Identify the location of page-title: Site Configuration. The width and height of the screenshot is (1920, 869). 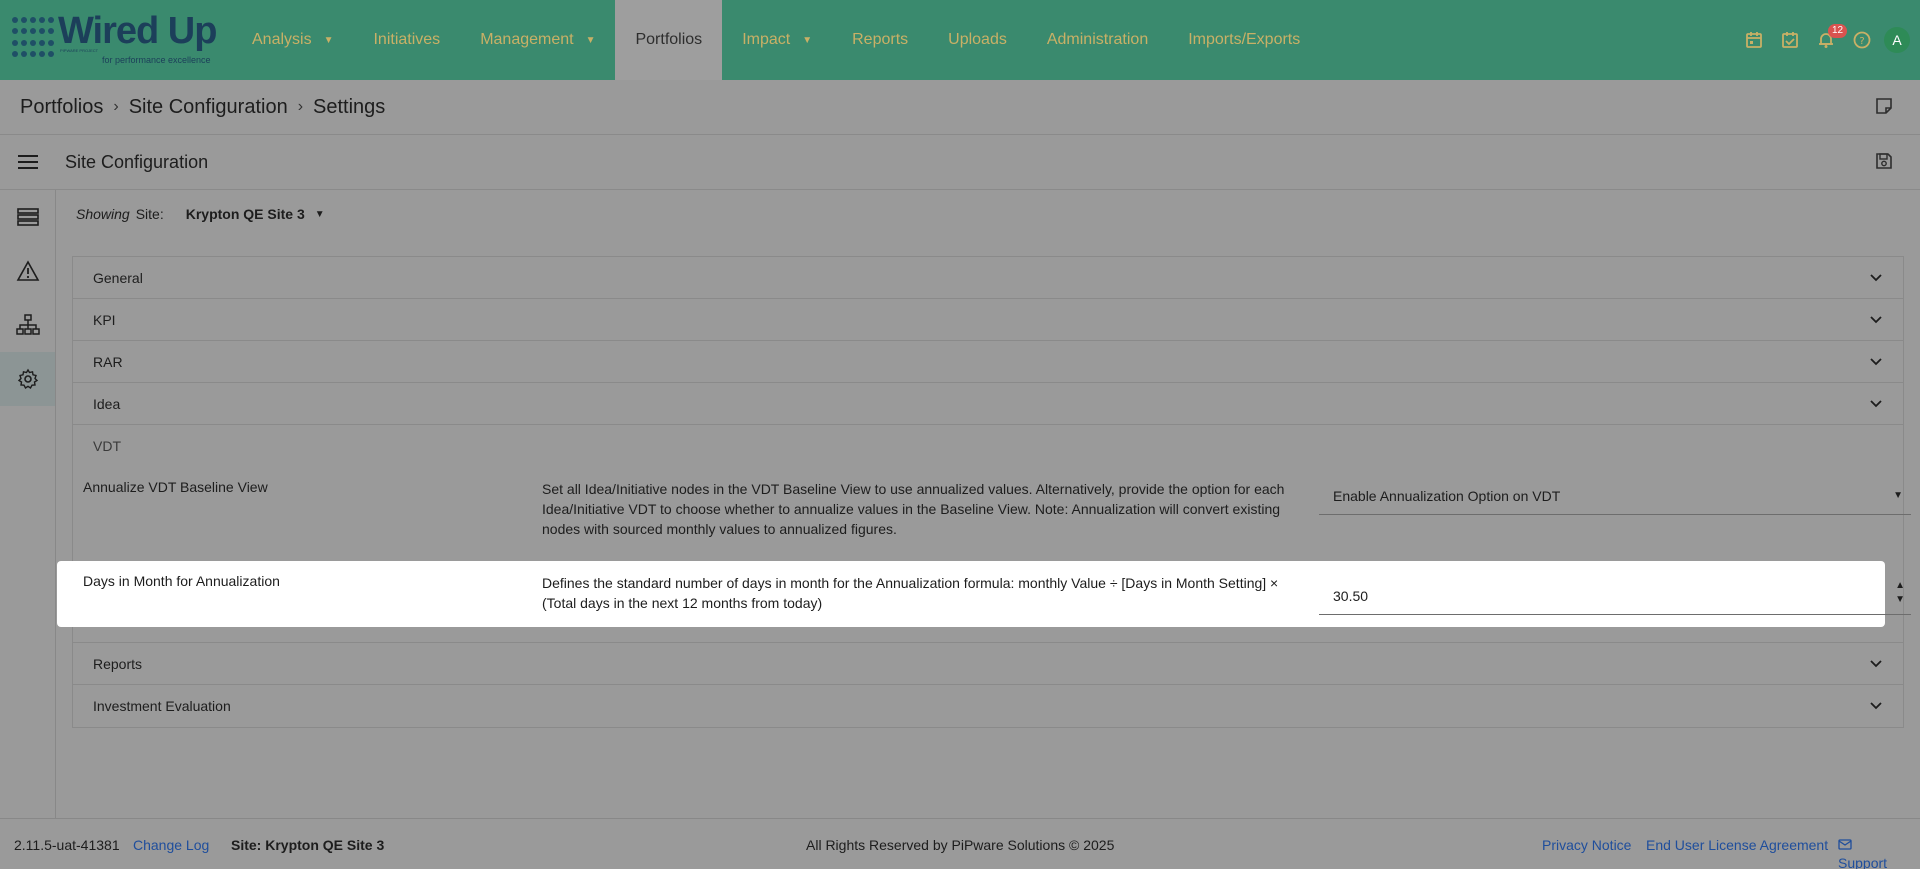
(137, 161).